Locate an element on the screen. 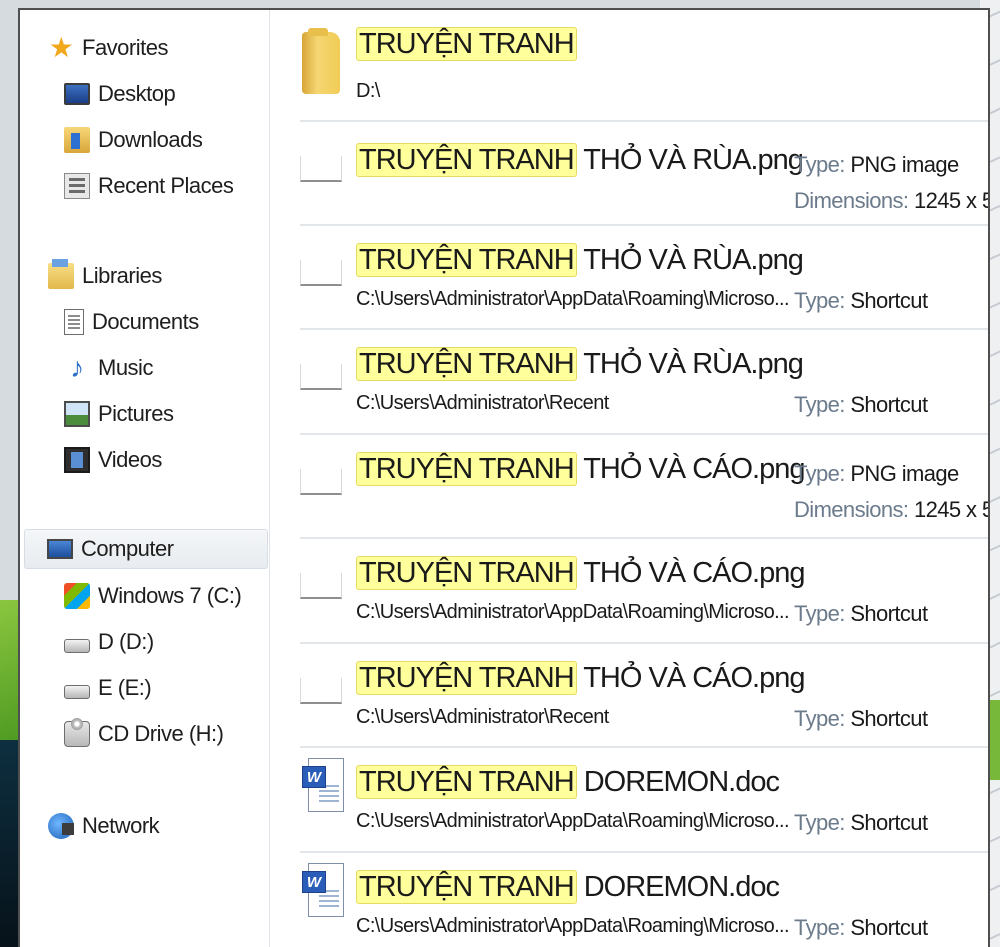 The image size is (1000, 947). nav-pictures-label: Pictures is located at coordinates (136, 413).